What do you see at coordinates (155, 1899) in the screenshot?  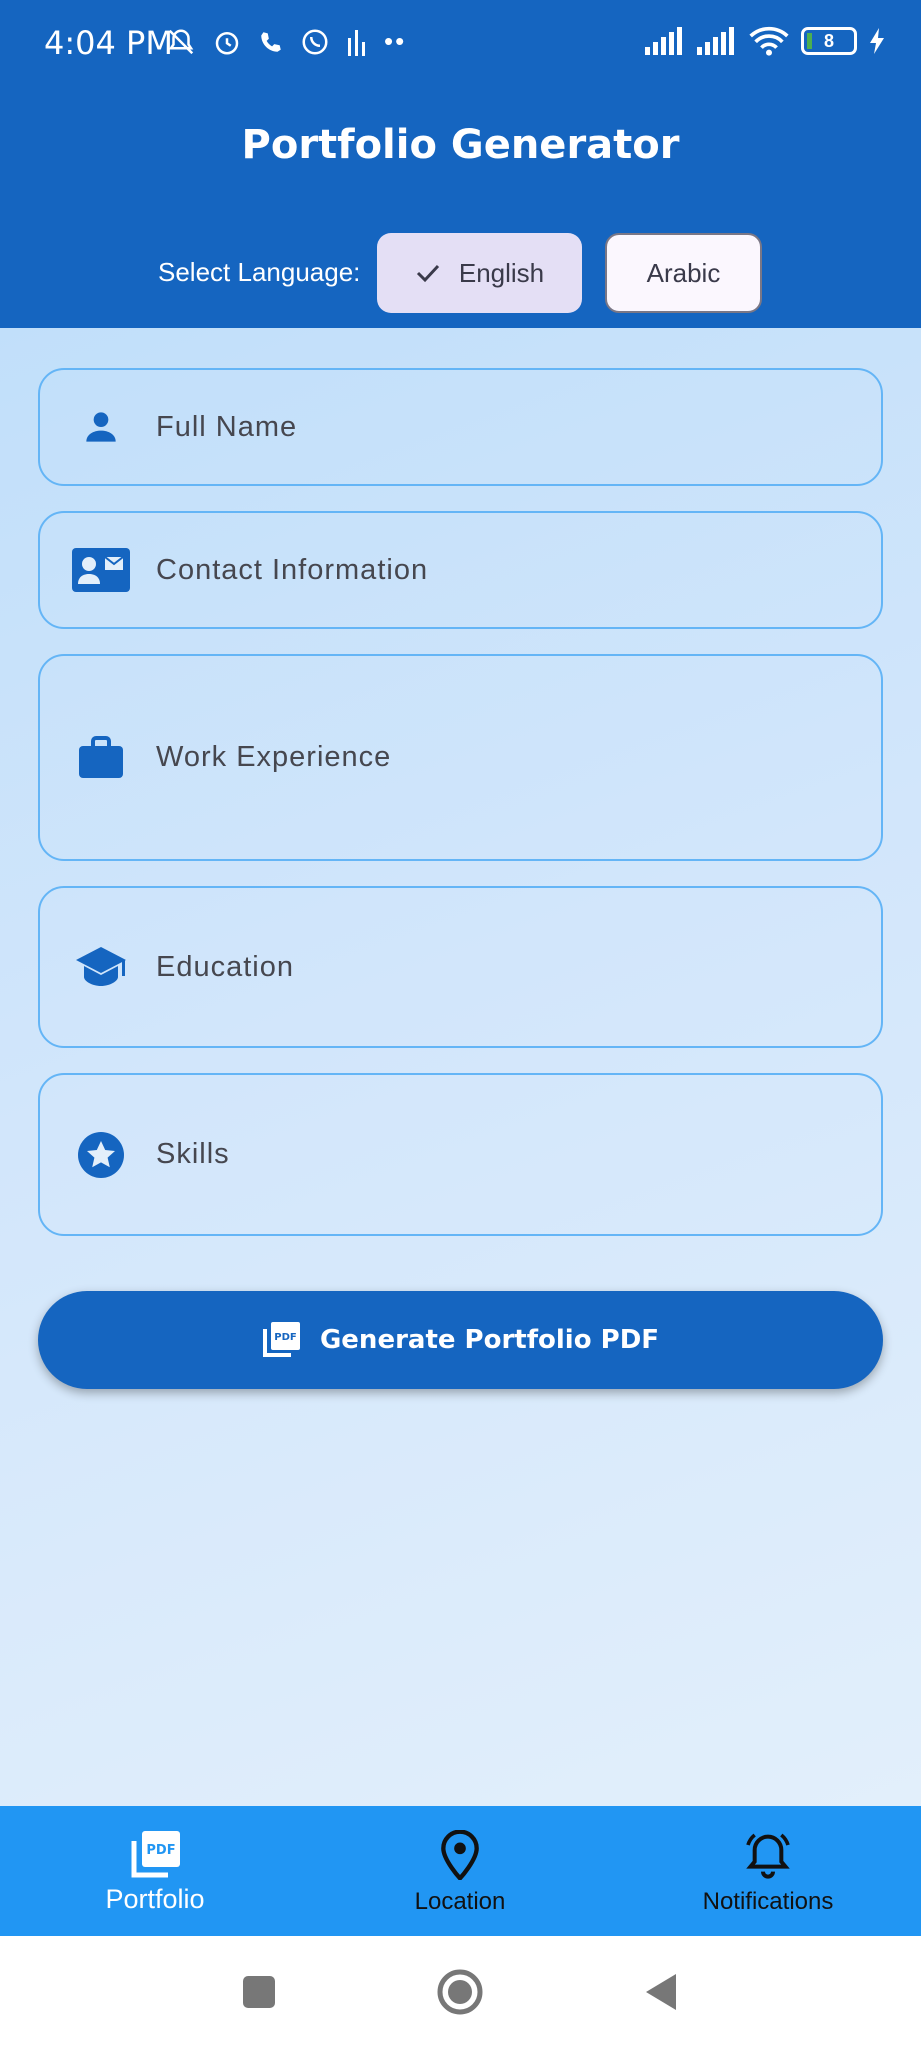 I see `nav-label: Portfolio` at bounding box center [155, 1899].